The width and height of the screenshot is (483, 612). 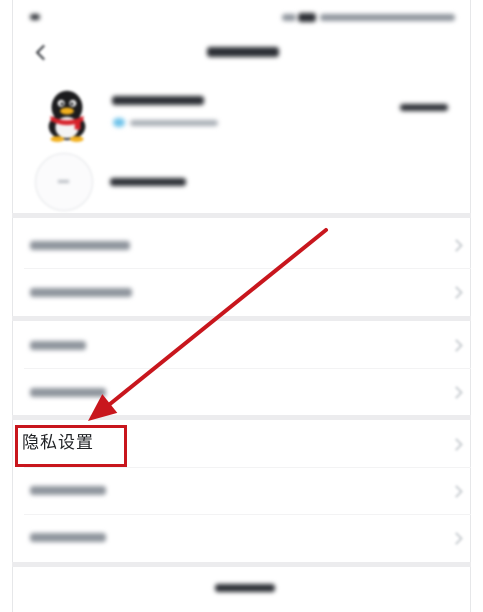 I want to click on account-nickname, so click(x=158, y=100).